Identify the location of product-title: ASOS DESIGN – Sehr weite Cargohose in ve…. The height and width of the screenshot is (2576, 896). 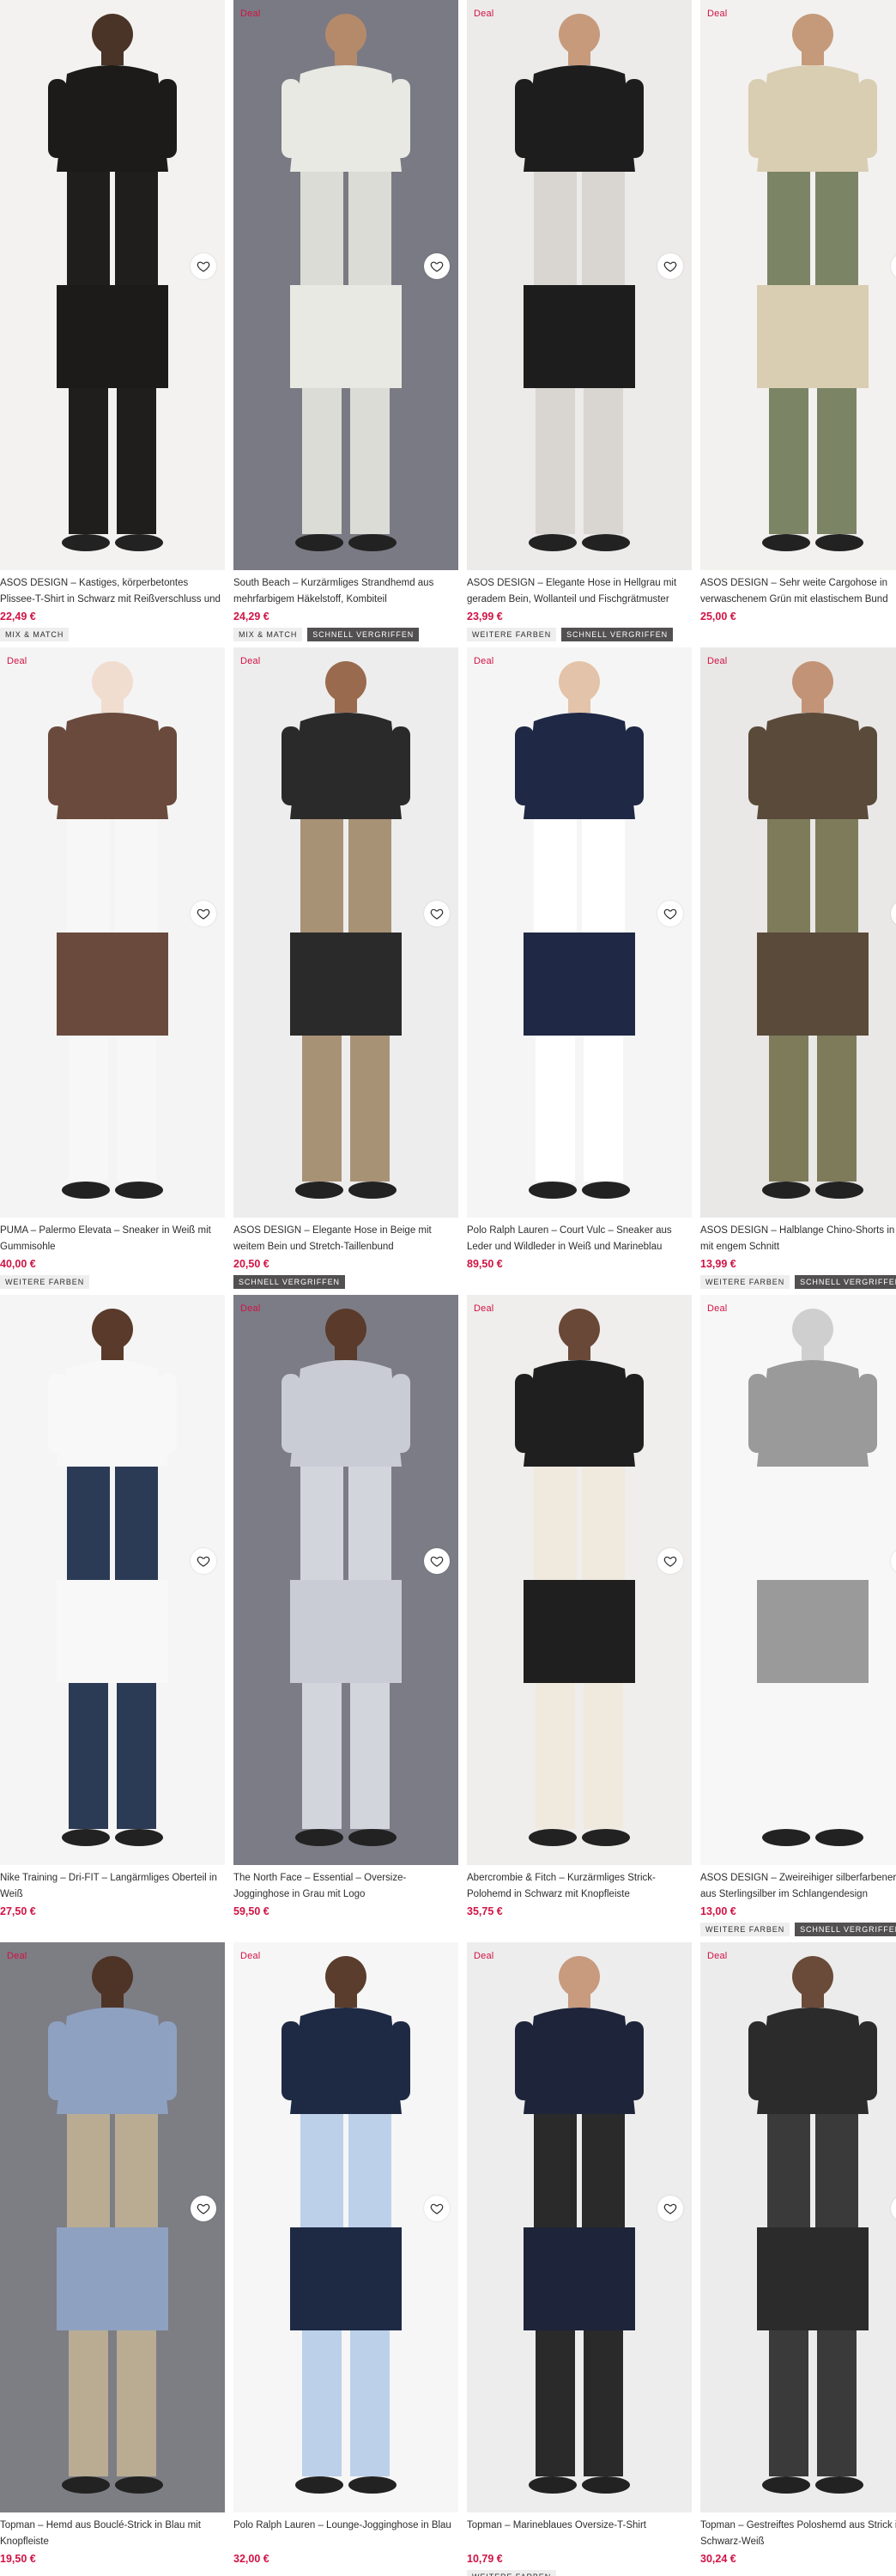
(798, 591).